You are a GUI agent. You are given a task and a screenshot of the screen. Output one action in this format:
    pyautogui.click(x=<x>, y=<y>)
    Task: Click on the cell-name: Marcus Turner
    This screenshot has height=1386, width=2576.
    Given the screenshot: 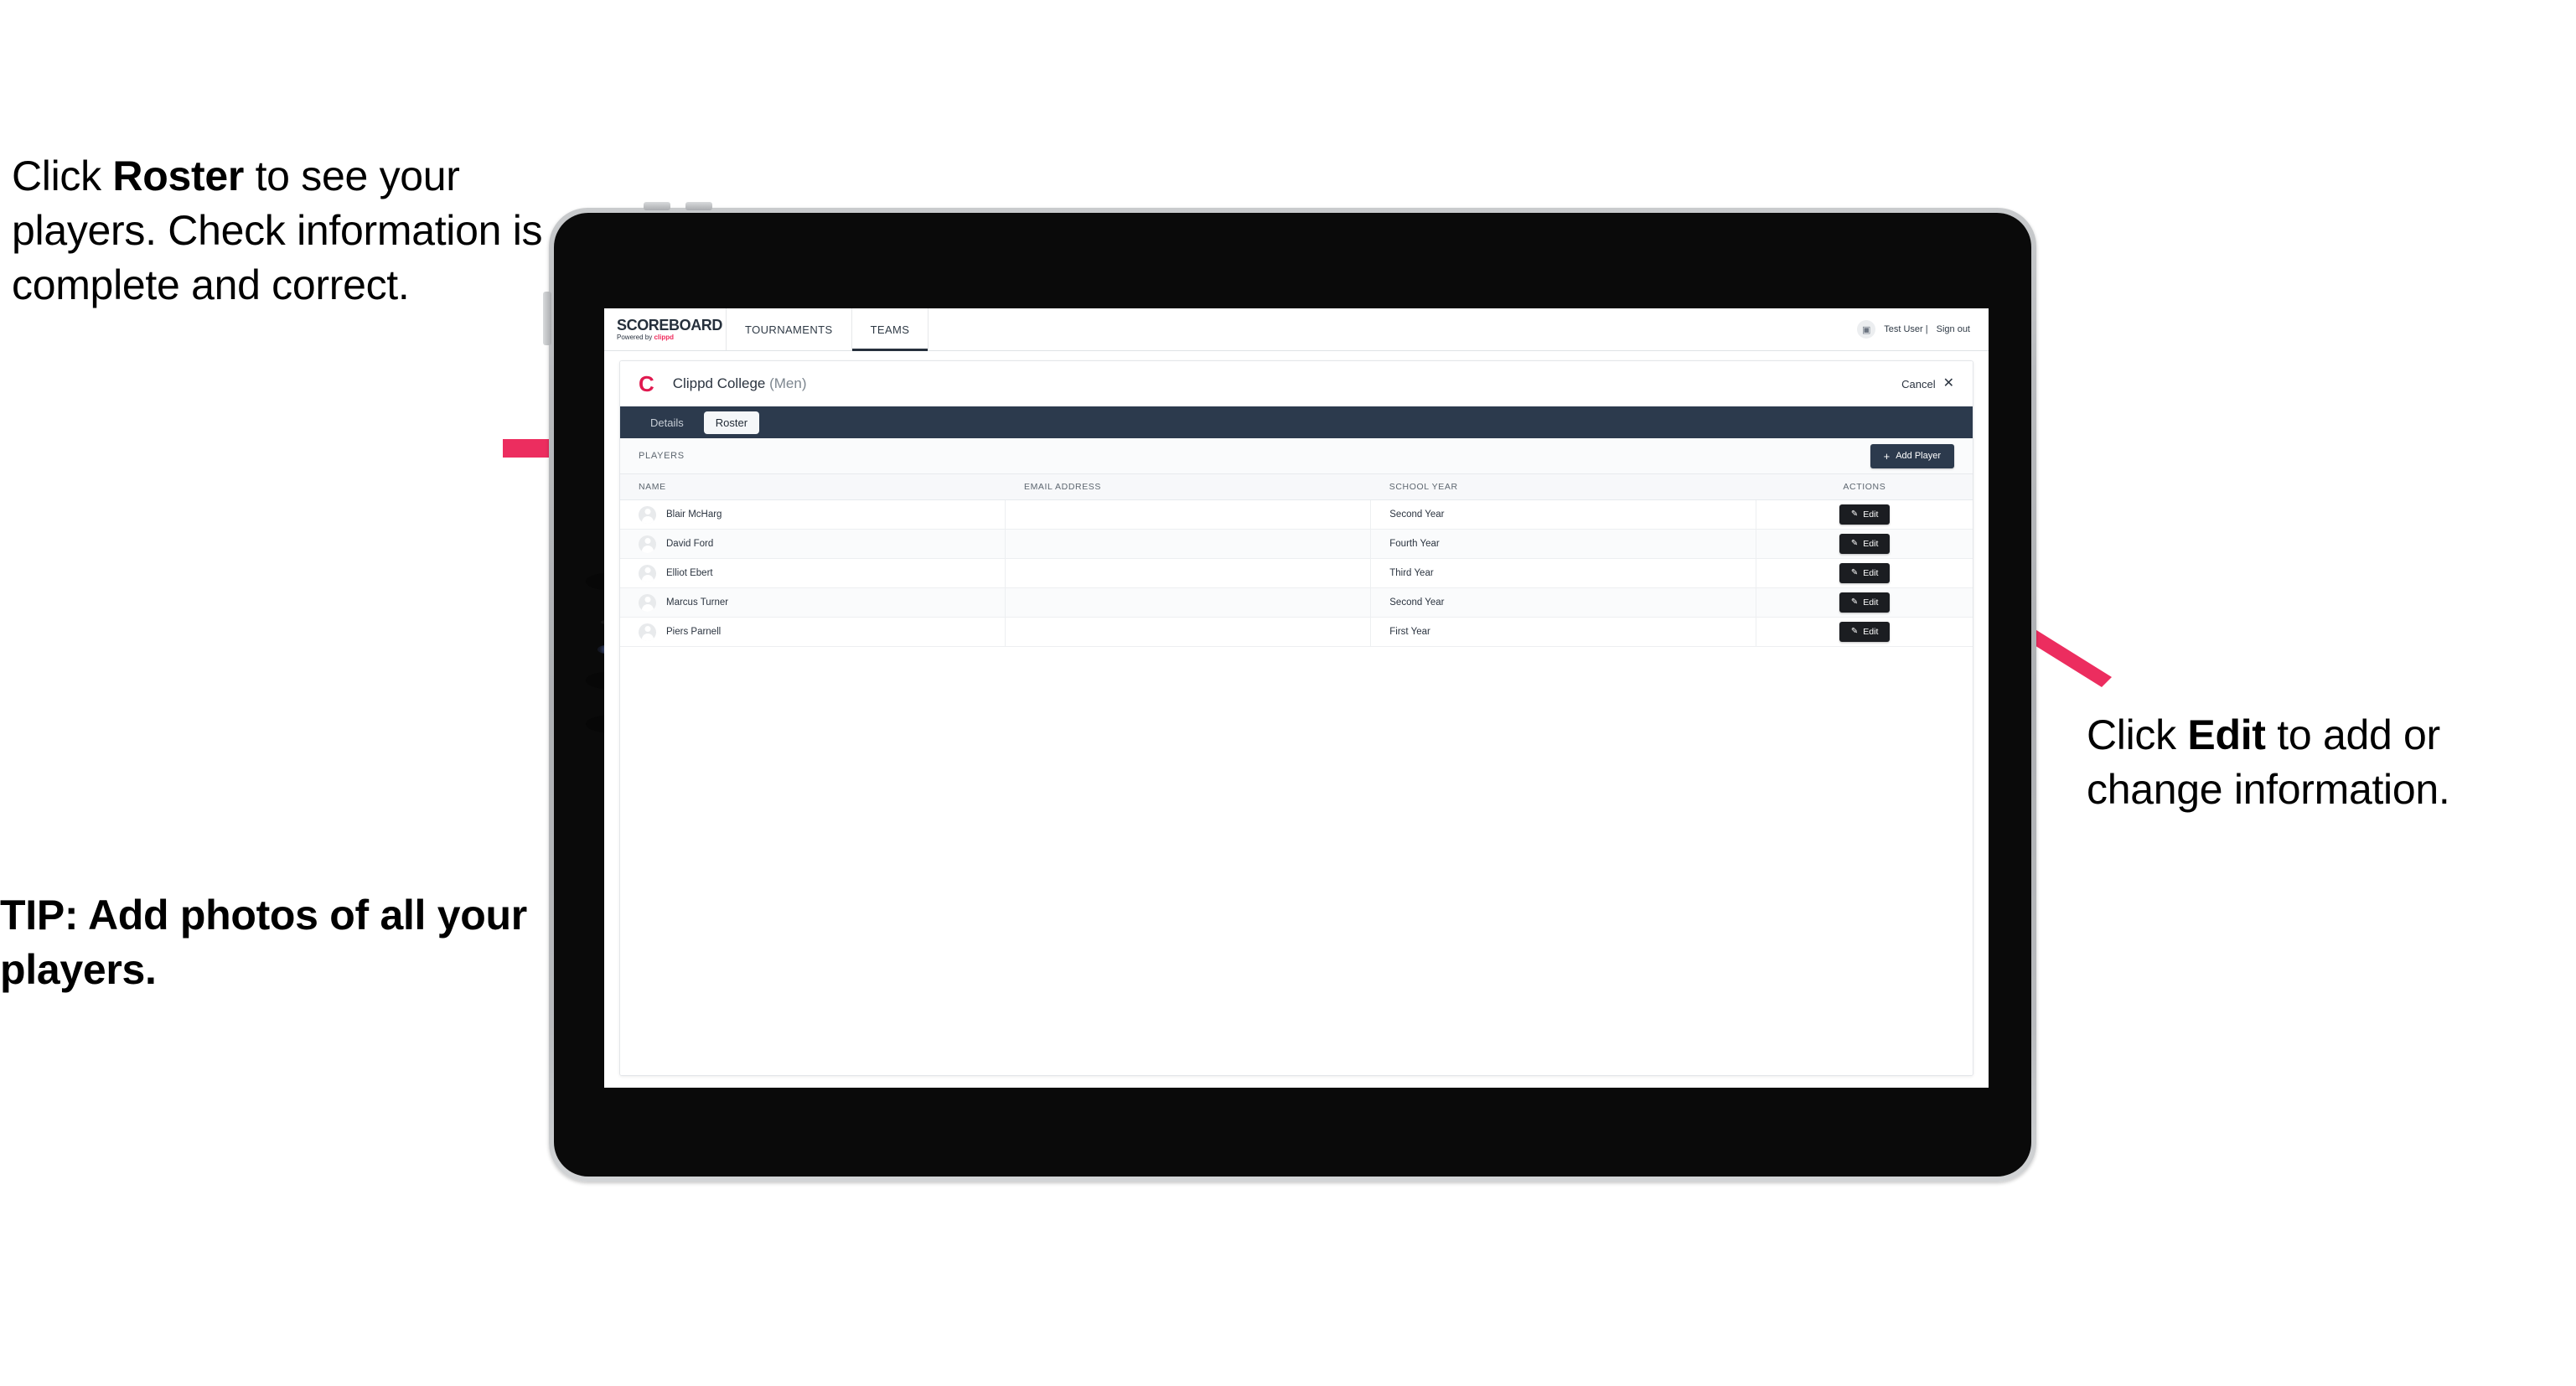 What is the action you would take?
    pyautogui.click(x=813, y=602)
    